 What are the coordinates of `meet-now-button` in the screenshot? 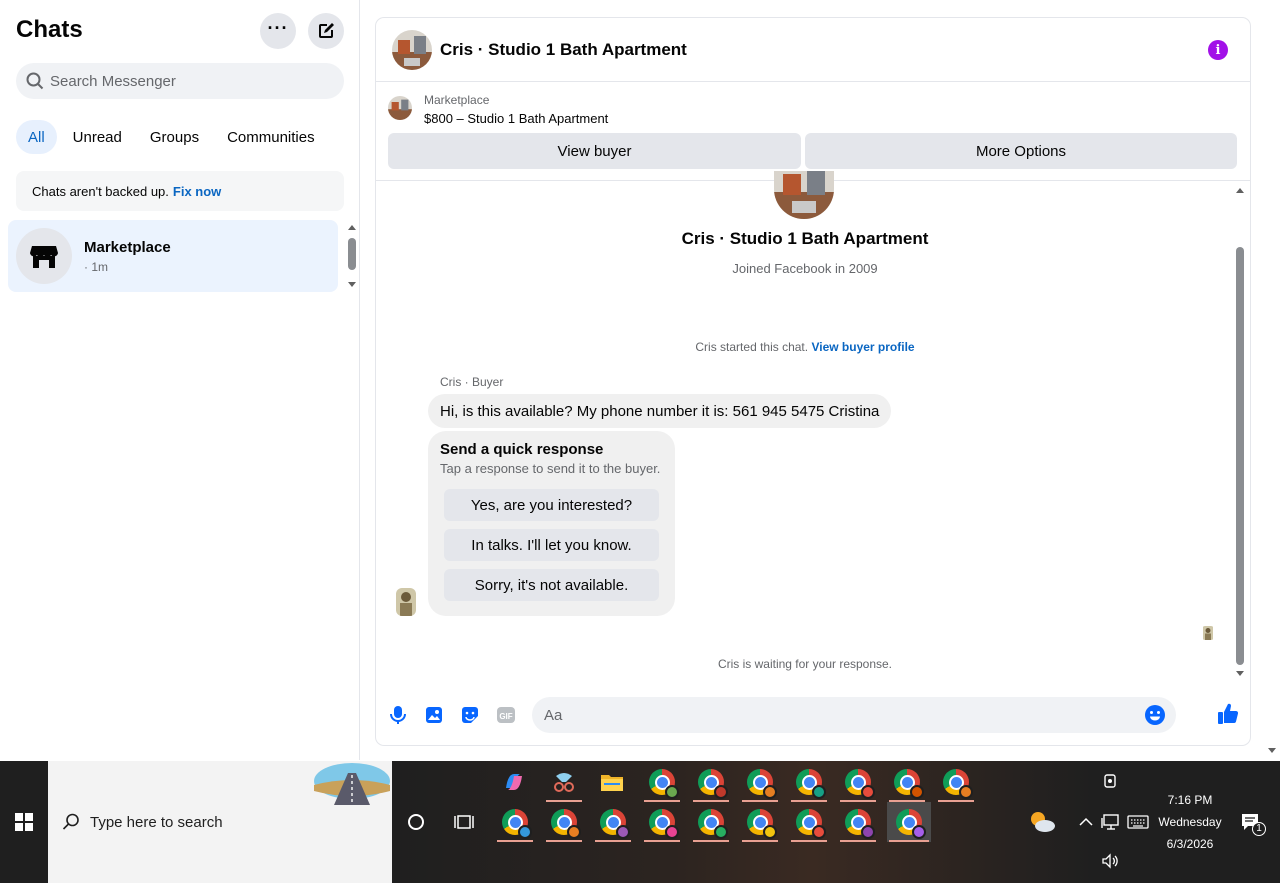 It's located at (1110, 782).